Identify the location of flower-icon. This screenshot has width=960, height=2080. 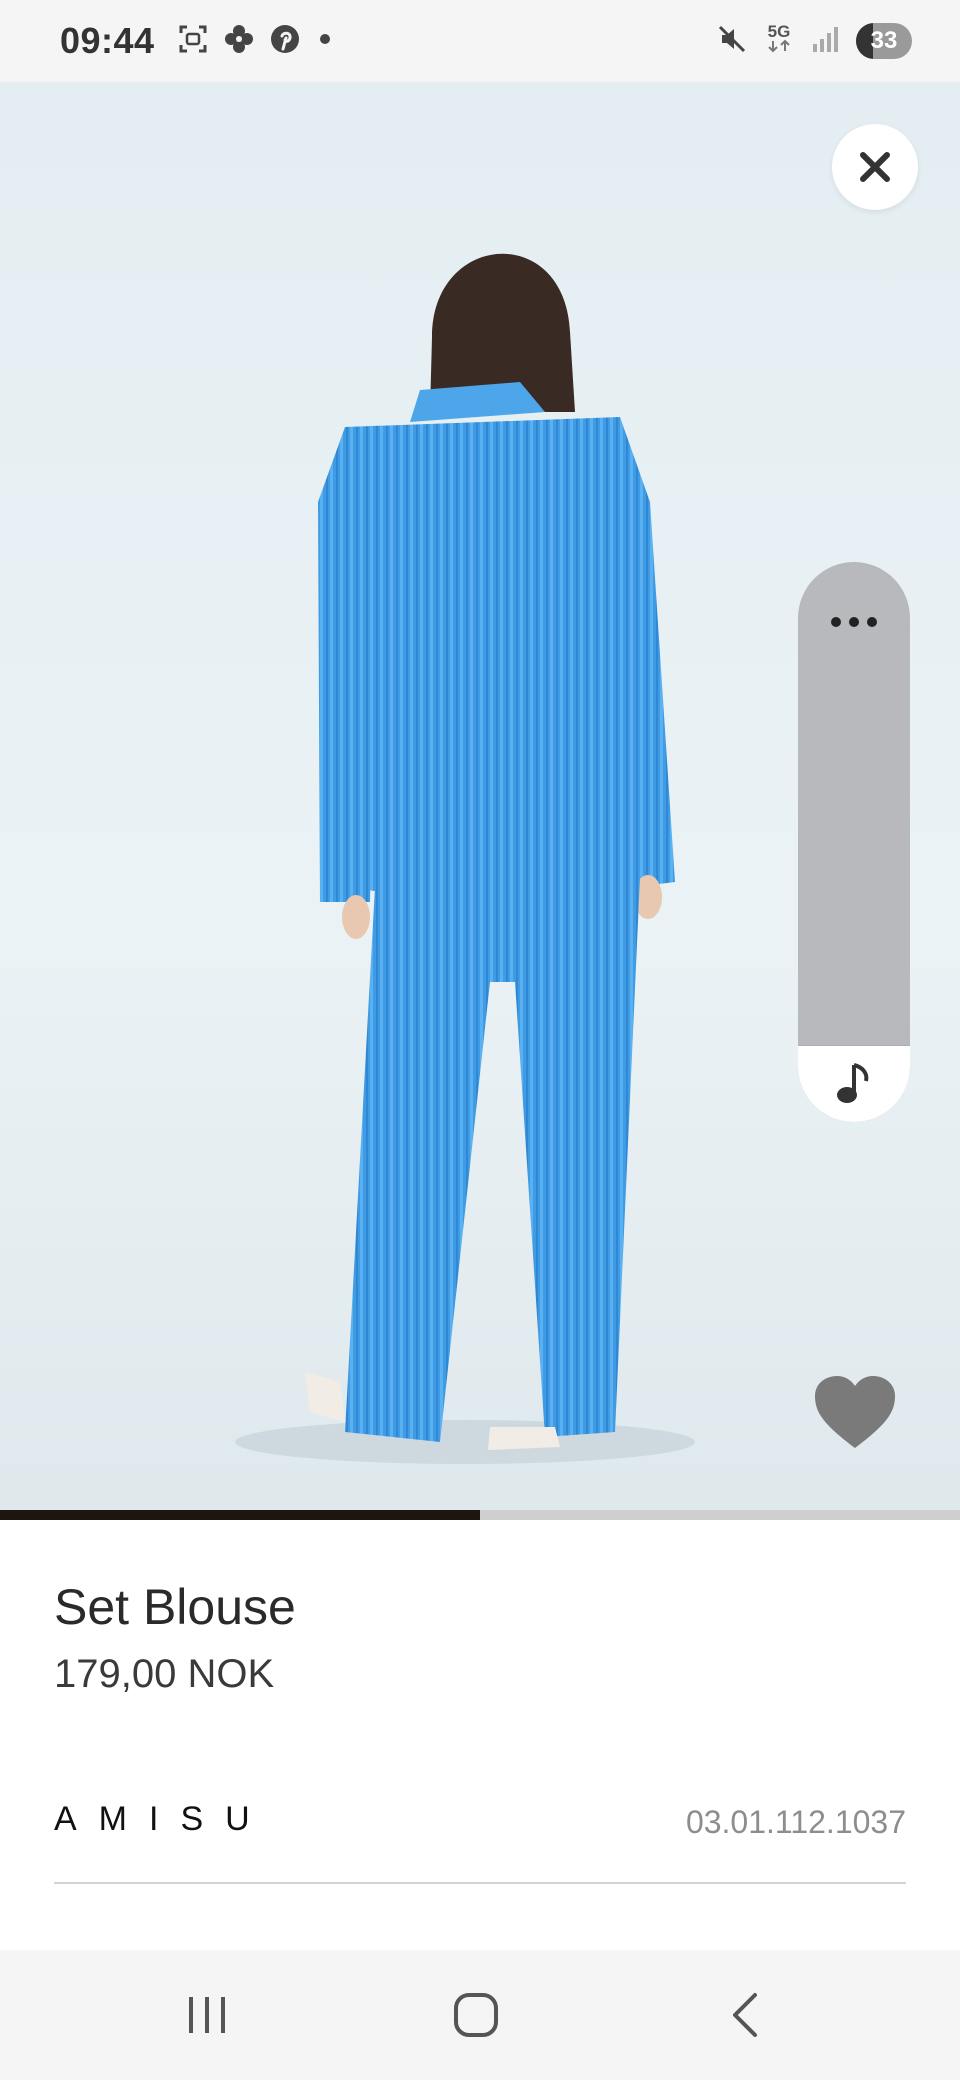
(239, 41).